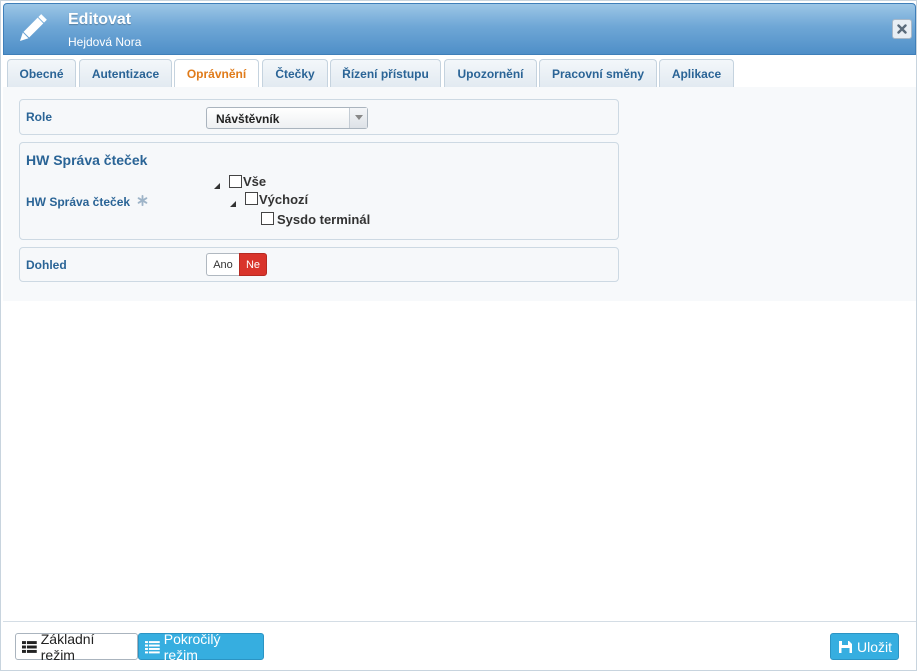 The height and width of the screenshot is (671, 917). What do you see at coordinates (192, 646) in the screenshot?
I see `advanced-mode-label: Pokročilý režim` at bounding box center [192, 646].